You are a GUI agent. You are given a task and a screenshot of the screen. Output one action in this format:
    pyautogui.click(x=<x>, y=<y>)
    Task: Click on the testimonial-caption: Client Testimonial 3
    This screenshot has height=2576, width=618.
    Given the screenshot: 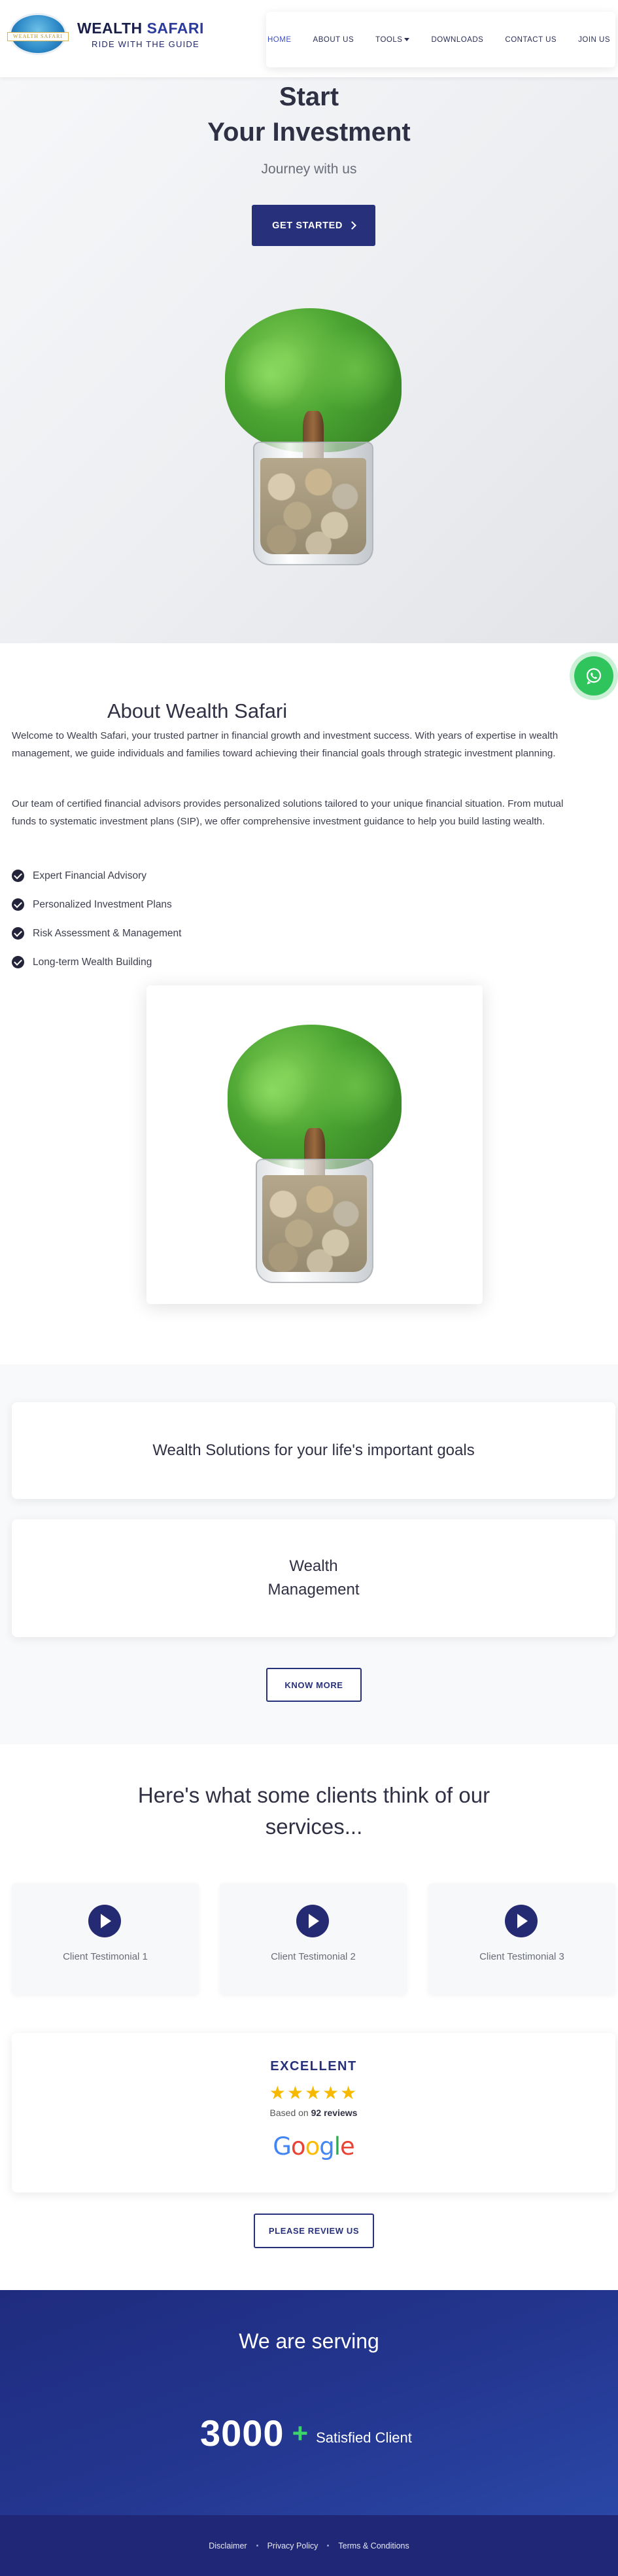 What is the action you would take?
    pyautogui.click(x=521, y=1956)
    